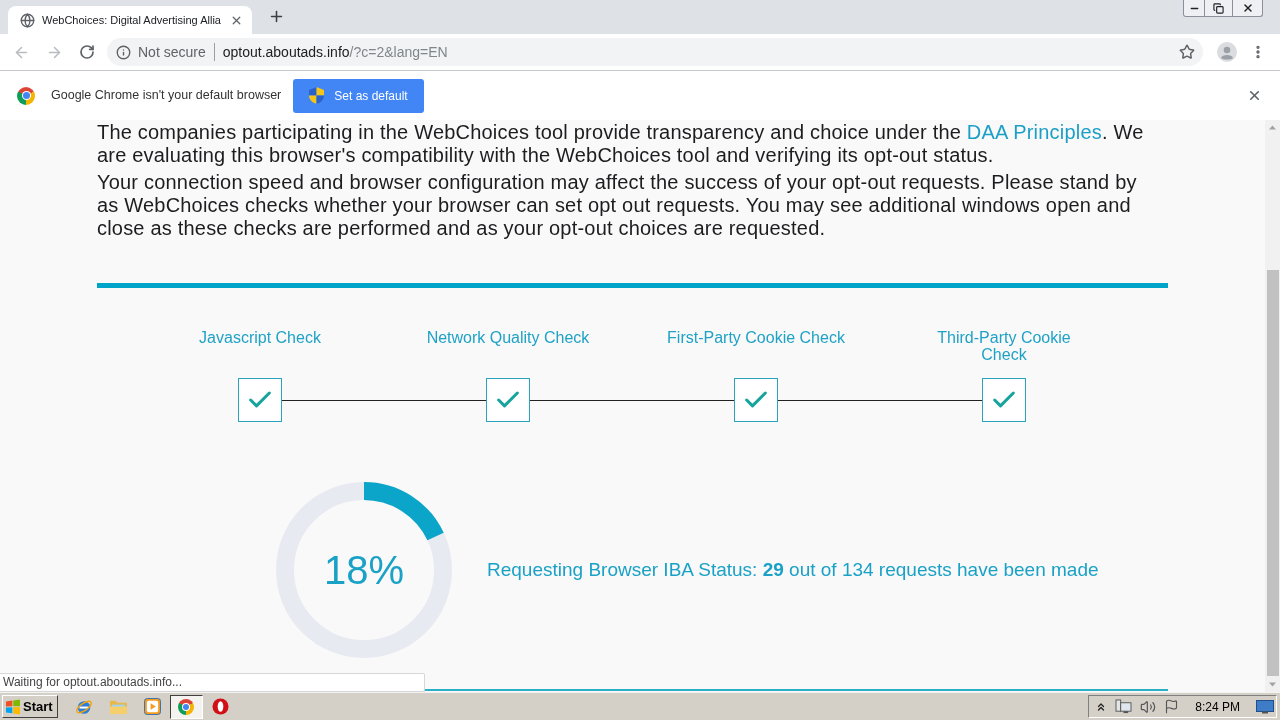  I want to click on play-icon, so click(152, 706).